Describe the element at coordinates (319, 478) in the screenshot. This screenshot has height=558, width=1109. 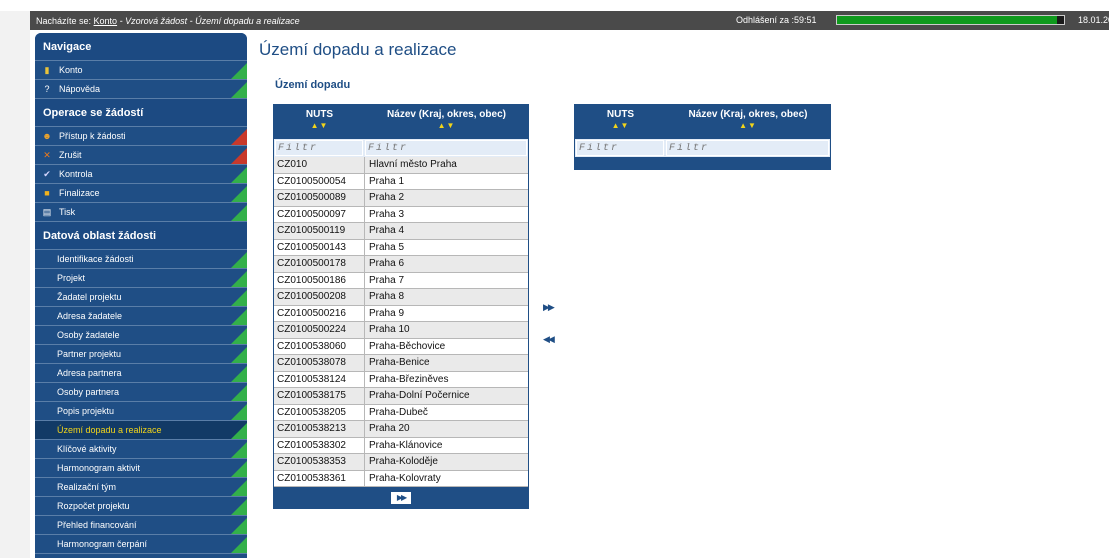
I see `nuts-code-cell: CZ0100538361` at that location.